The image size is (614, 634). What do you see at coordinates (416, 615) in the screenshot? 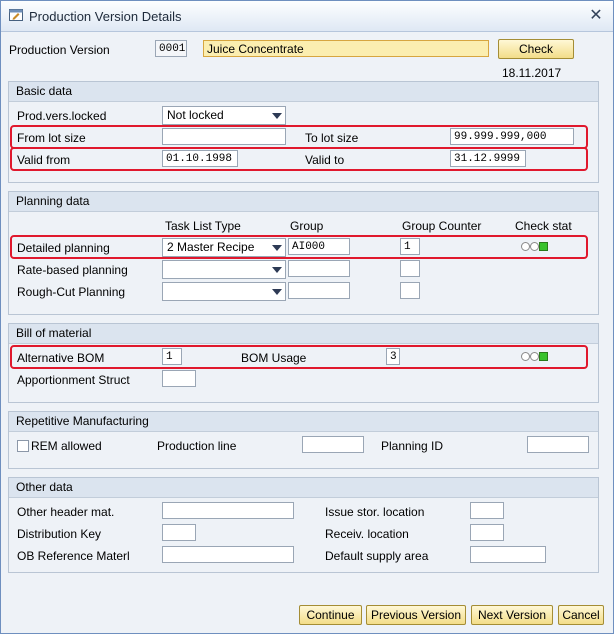
I see `previous-version-button: Previous Version` at bounding box center [416, 615].